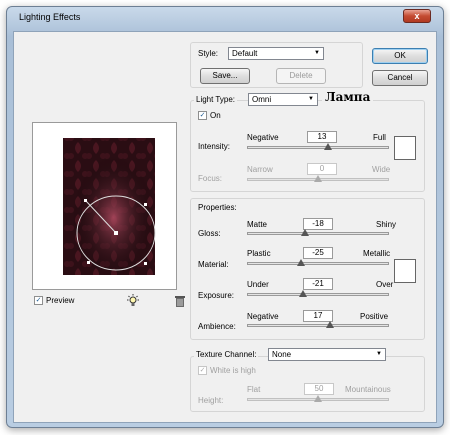 Image resolution: width=450 pixels, height=435 pixels. Describe the element at coordinates (282, 354) in the screenshot. I see `texture-channel-value: None` at that location.